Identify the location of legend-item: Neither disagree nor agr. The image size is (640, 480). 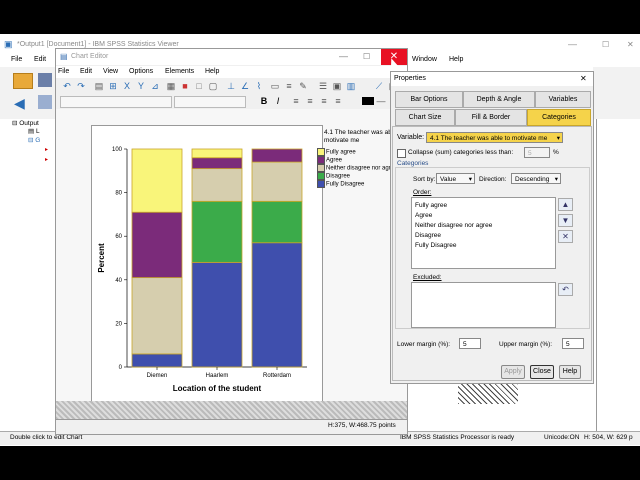
(354, 168).